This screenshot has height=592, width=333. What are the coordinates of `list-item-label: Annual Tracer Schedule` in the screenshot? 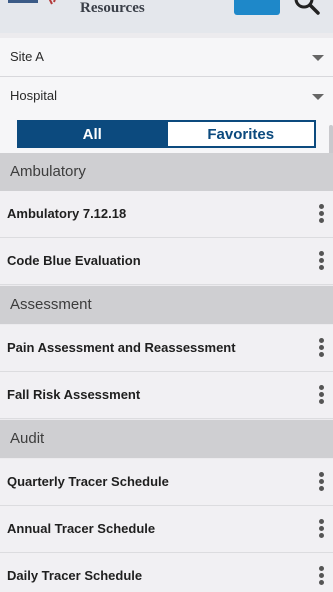 It's located at (81, 528).